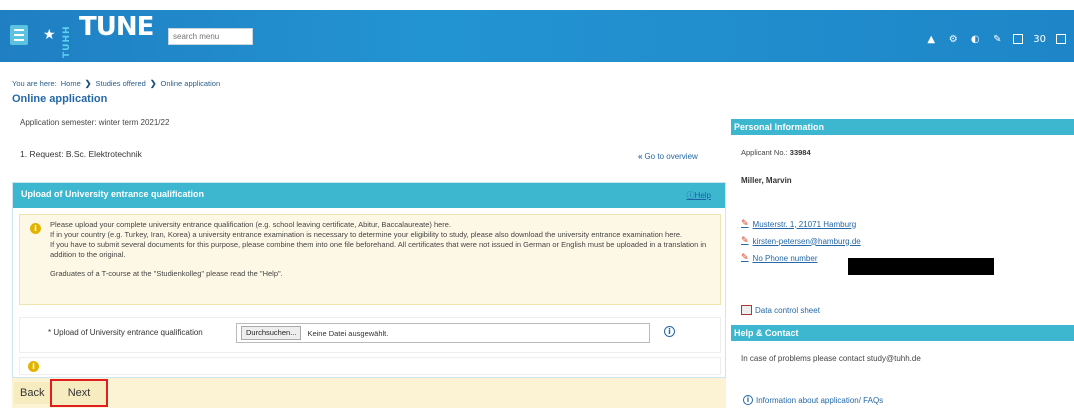  I want to click on data-control-sheet-link: Data control sheet, so click(780, 310).